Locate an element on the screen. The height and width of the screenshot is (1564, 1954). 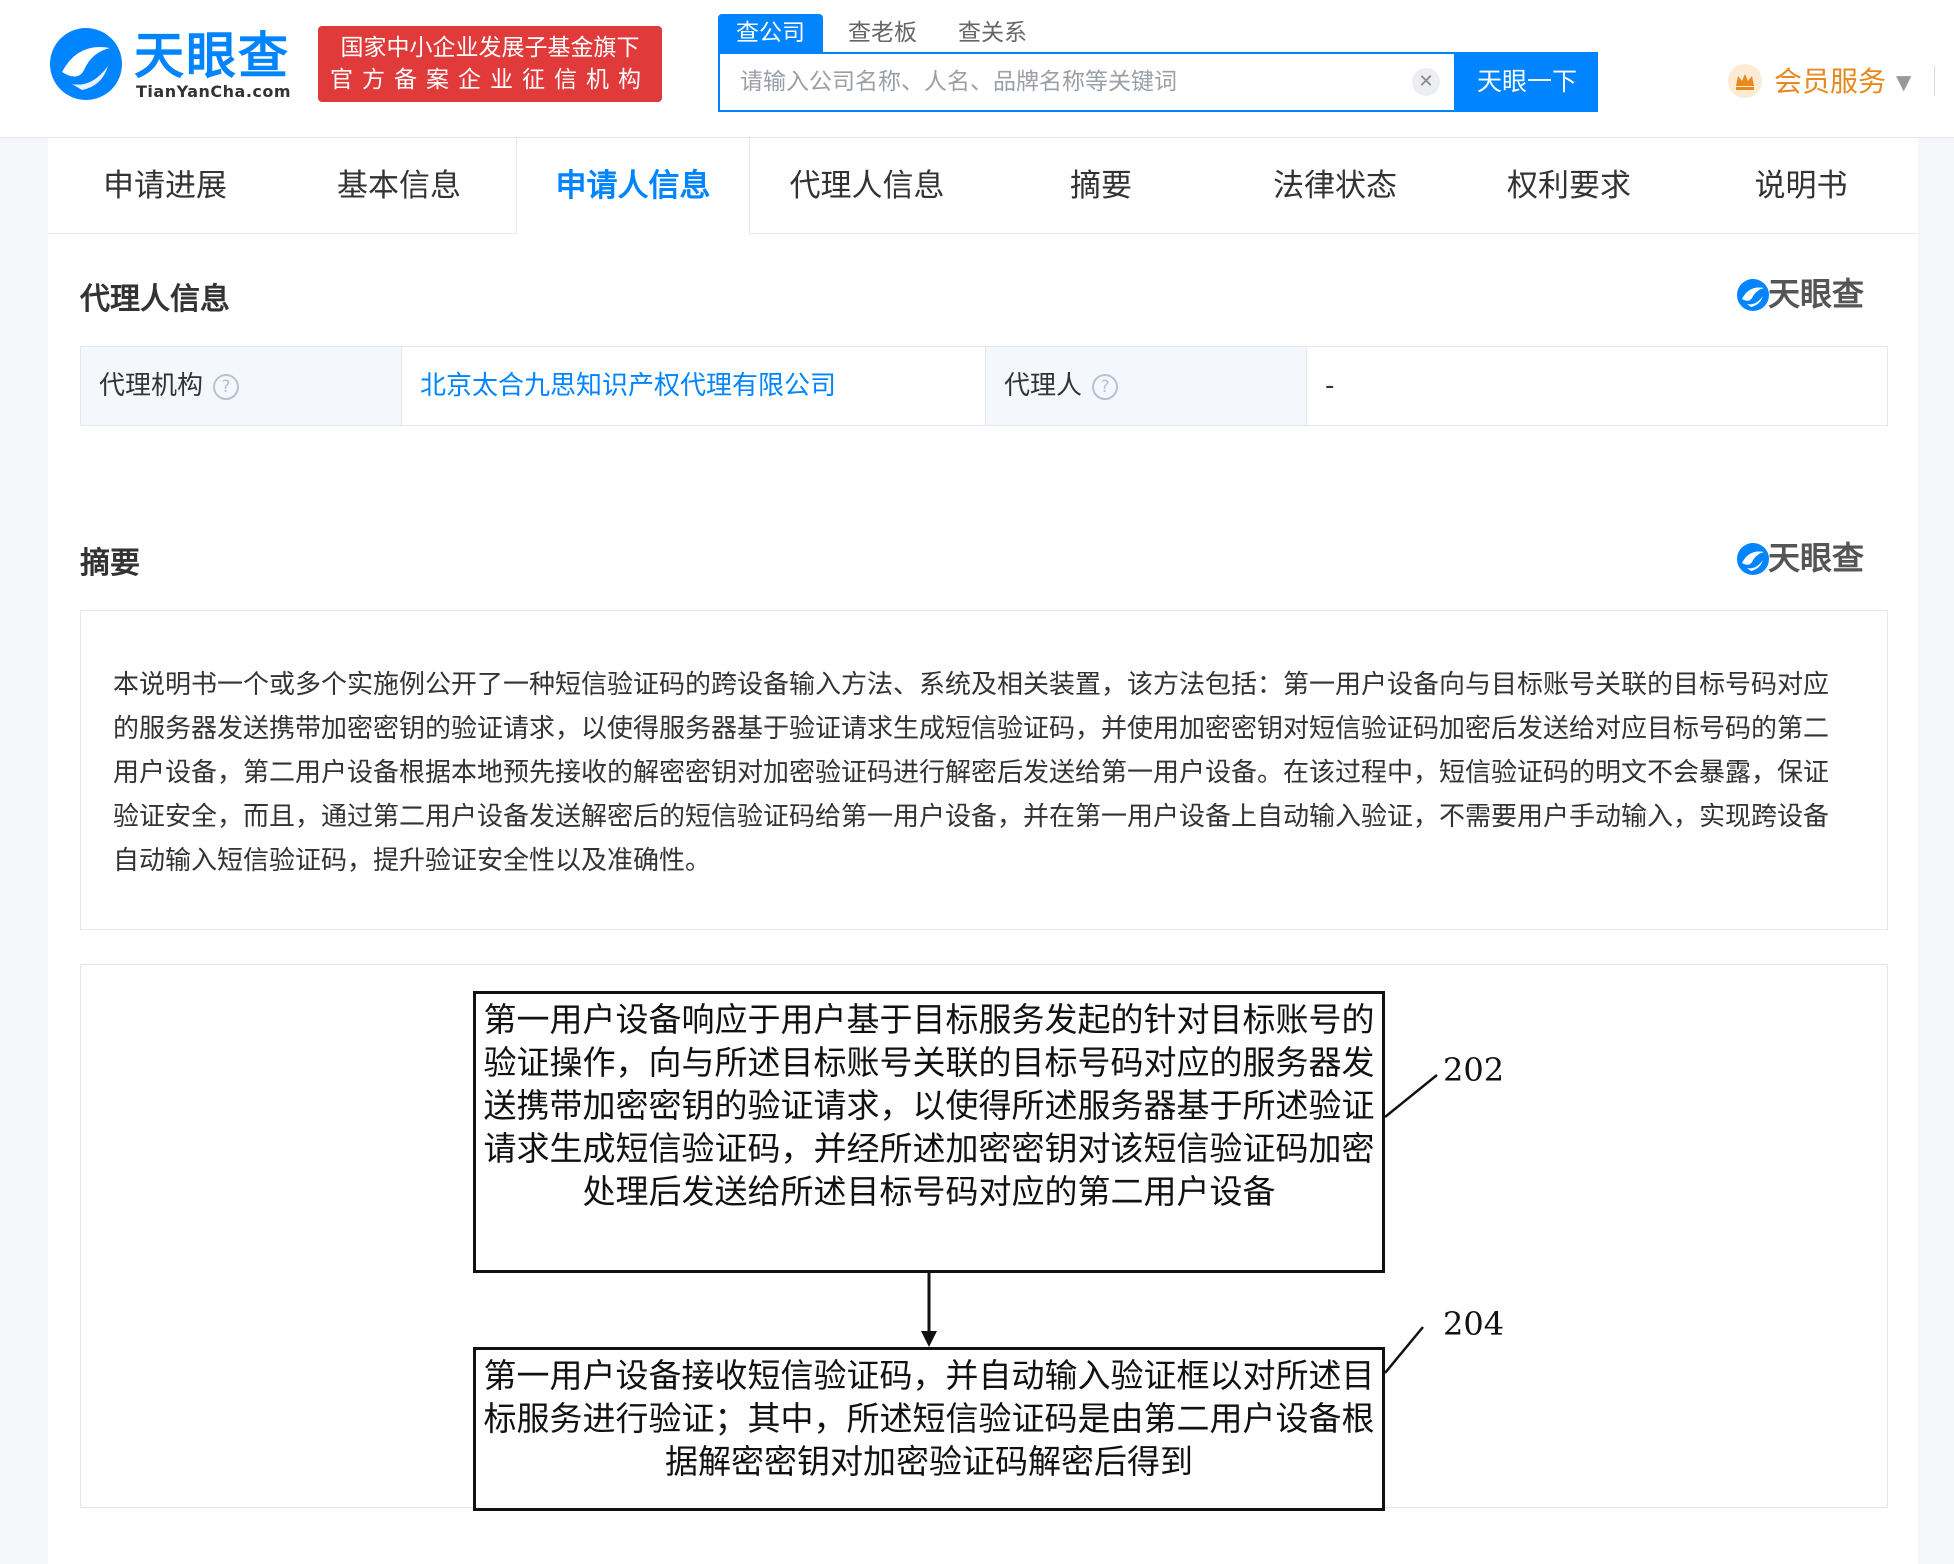
abstract-section-watermark: 天眼查 is located at coordinates (1811, 558).